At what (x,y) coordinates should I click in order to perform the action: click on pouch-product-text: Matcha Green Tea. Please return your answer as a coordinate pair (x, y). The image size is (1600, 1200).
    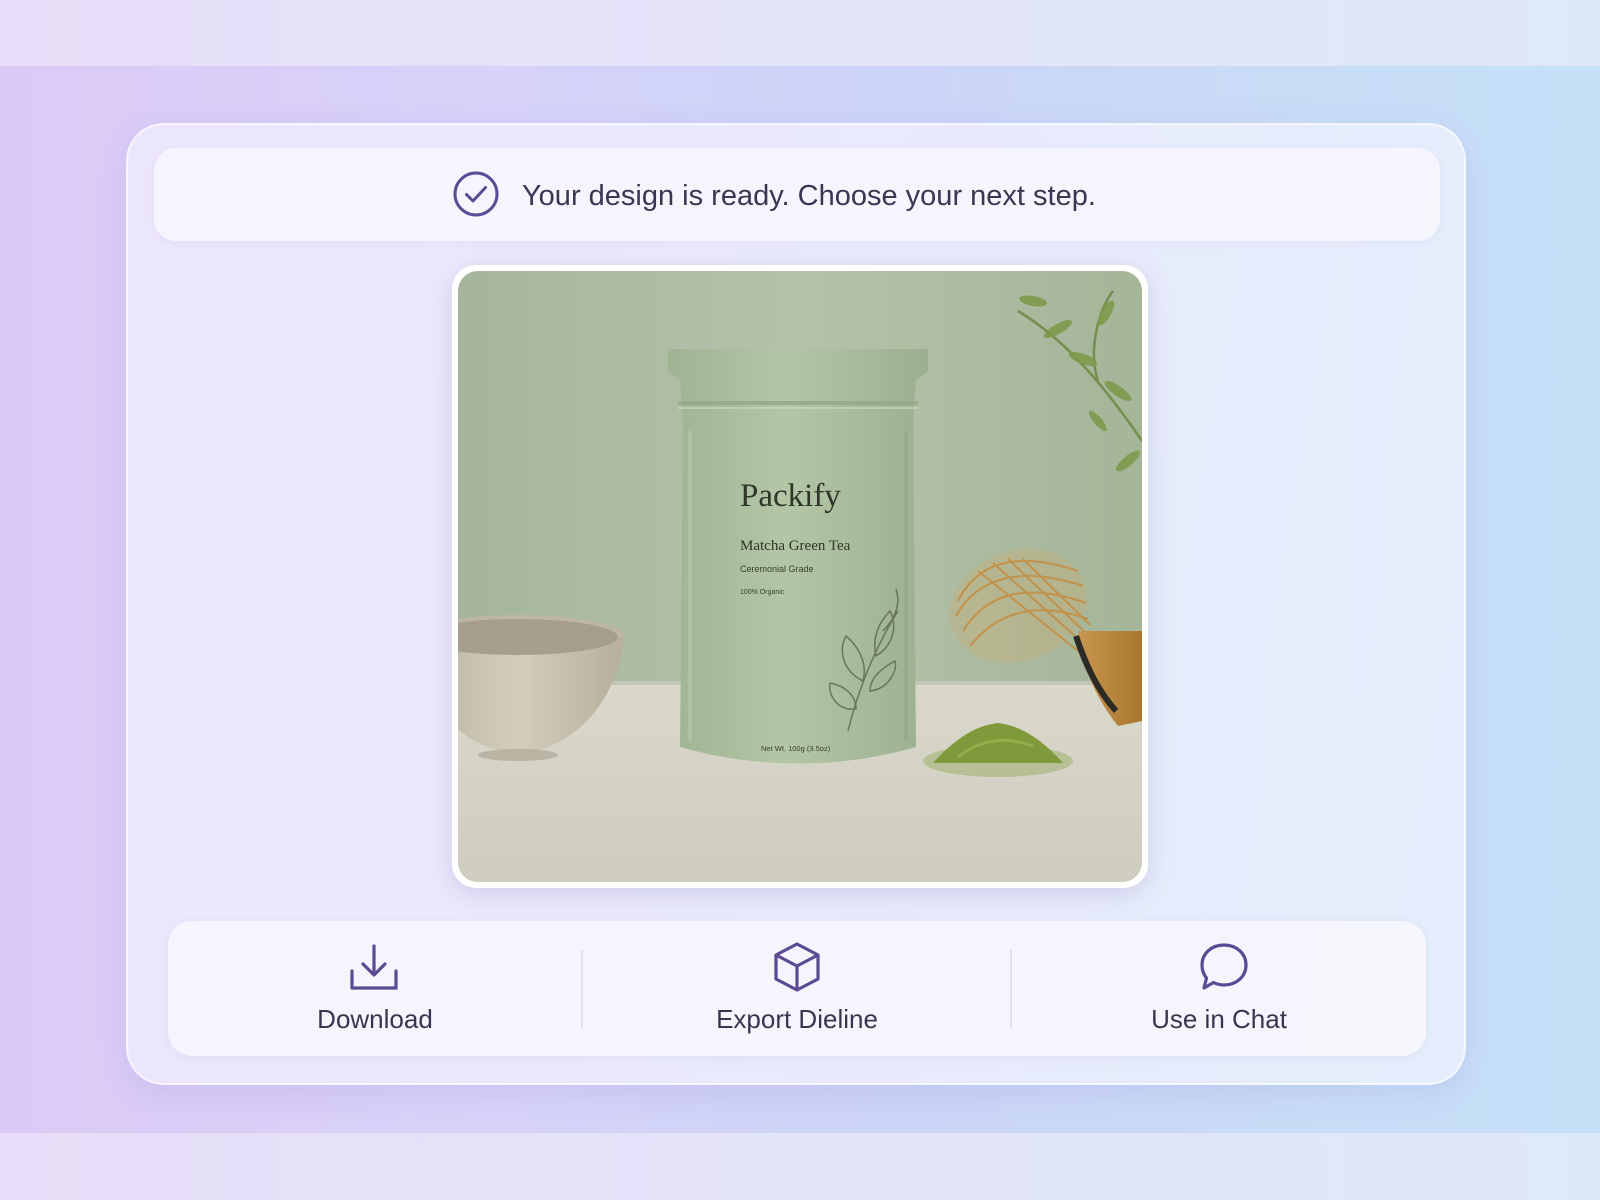
    Looking at the image, I should click on (795, 546).